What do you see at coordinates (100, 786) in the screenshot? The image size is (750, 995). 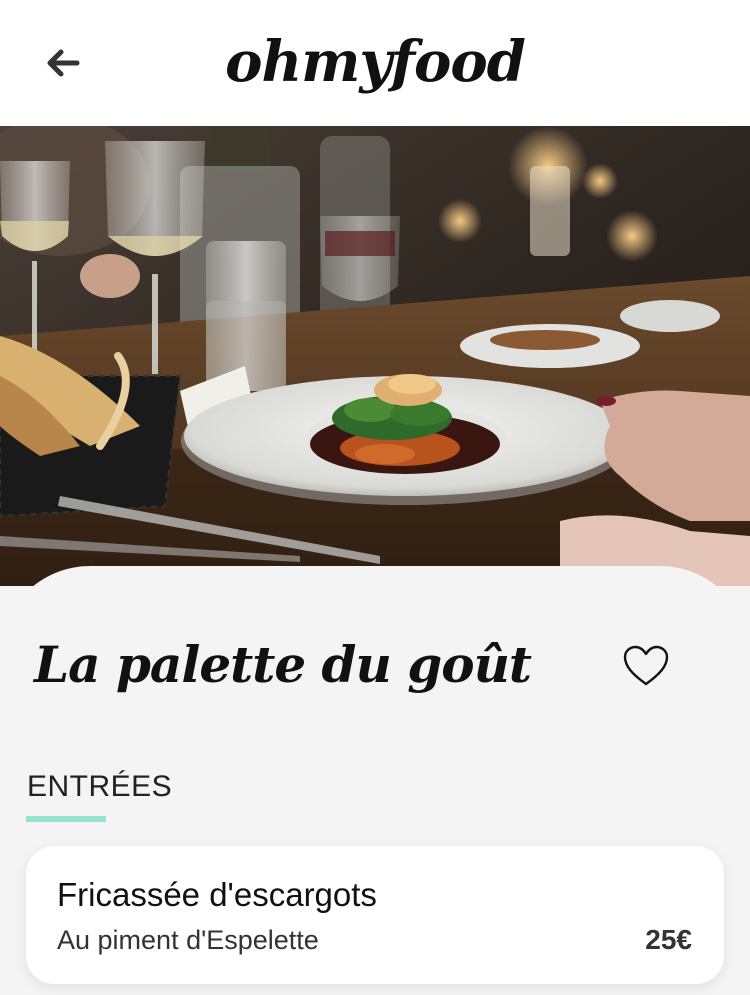 I see `menu-section-label: ENTRÉES` at bounding box center [100, 786].